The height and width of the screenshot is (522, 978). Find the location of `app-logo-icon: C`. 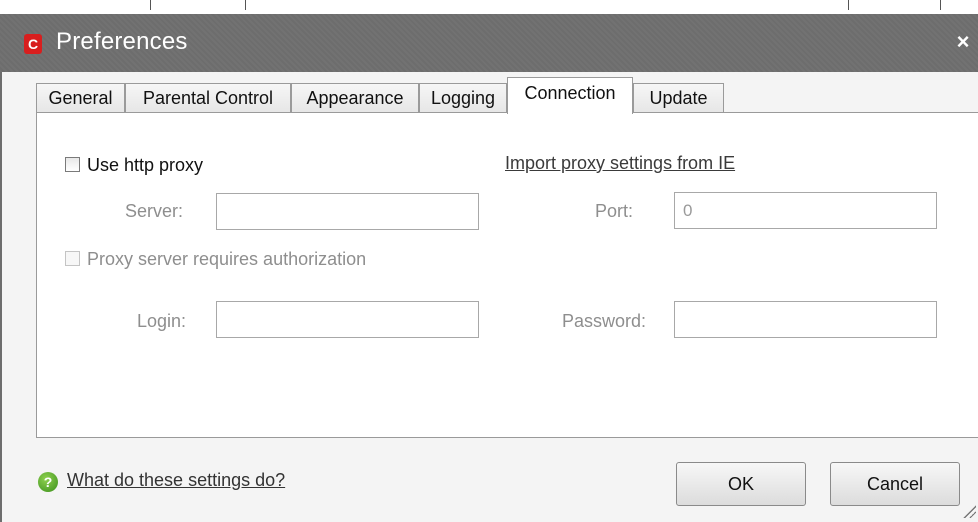

app-logo-icon: C is located at coordinates (33, 44).